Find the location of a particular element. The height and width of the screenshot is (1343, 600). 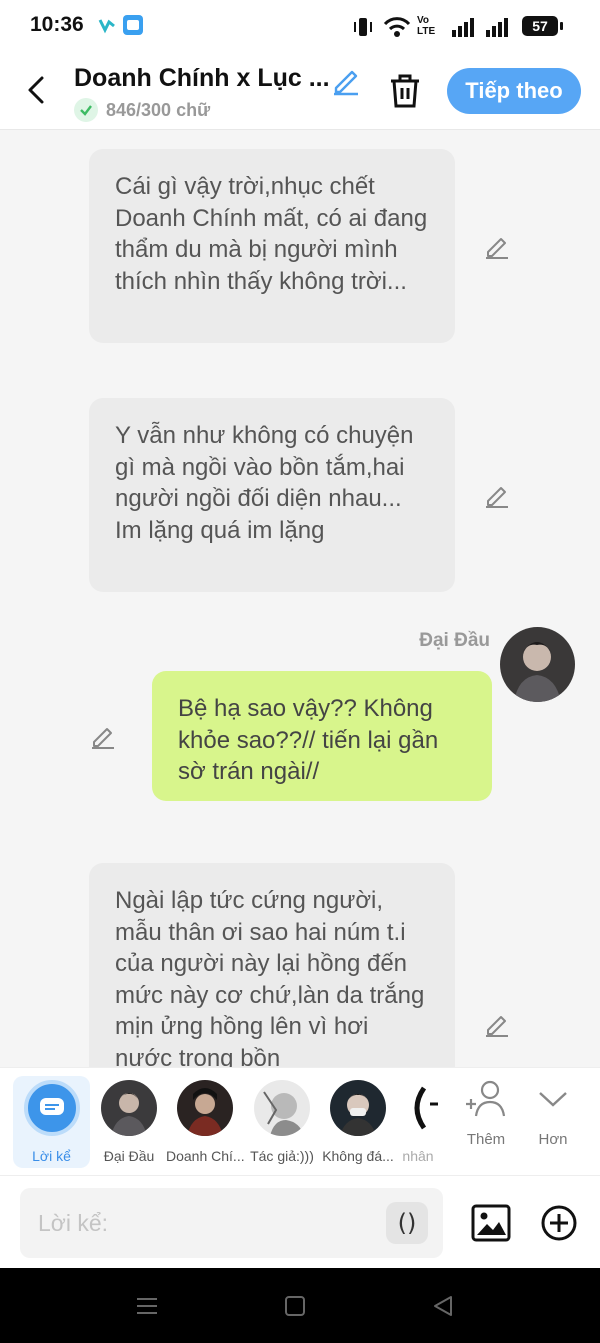

word-count-row: 846/300 chữ is located at coordinates (142, 110).